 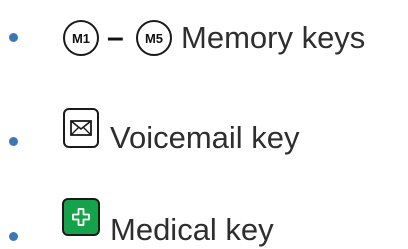 I want to click on voicemail-key-label: Voicemail key, so click(x=205, y=137).